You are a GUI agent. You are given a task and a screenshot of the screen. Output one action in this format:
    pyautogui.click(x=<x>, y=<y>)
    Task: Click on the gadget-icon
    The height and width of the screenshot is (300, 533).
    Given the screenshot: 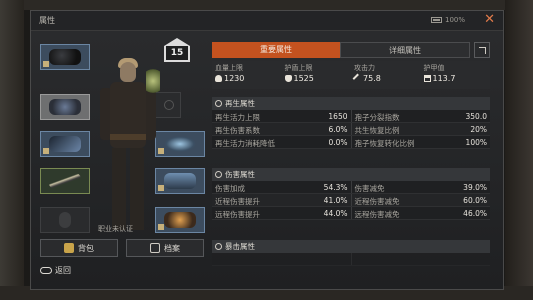 What is the action you would take?
    pyautogui.click(x=180, y=220)
    